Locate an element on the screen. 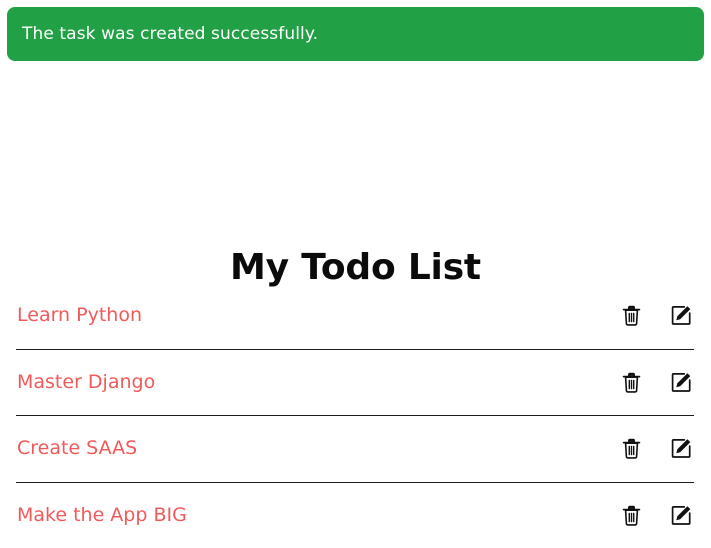 This screenshot has height=548, width=711. todo-item-title: Master Django is located at coordinates (318, 382).